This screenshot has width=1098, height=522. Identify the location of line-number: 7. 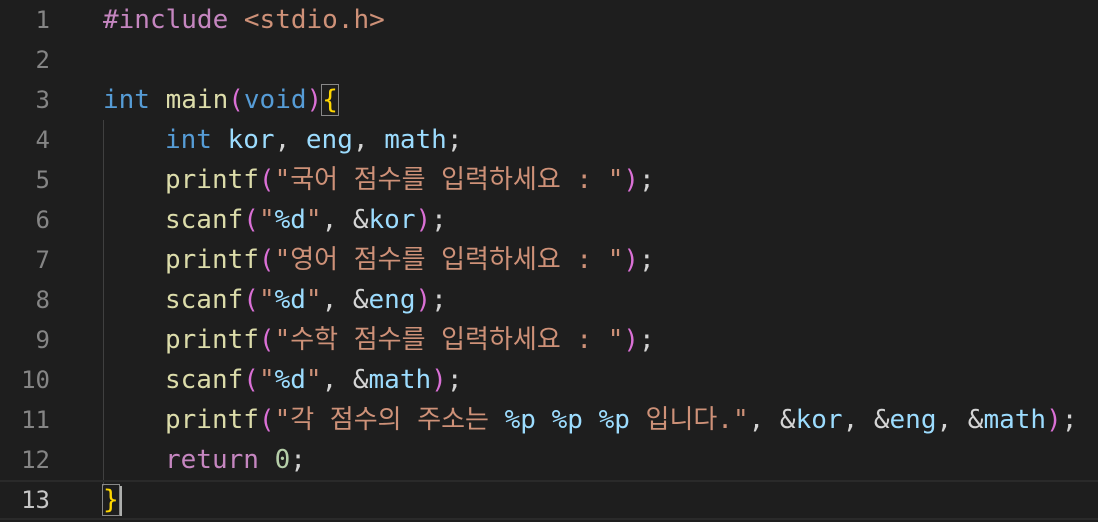
(42, 260).